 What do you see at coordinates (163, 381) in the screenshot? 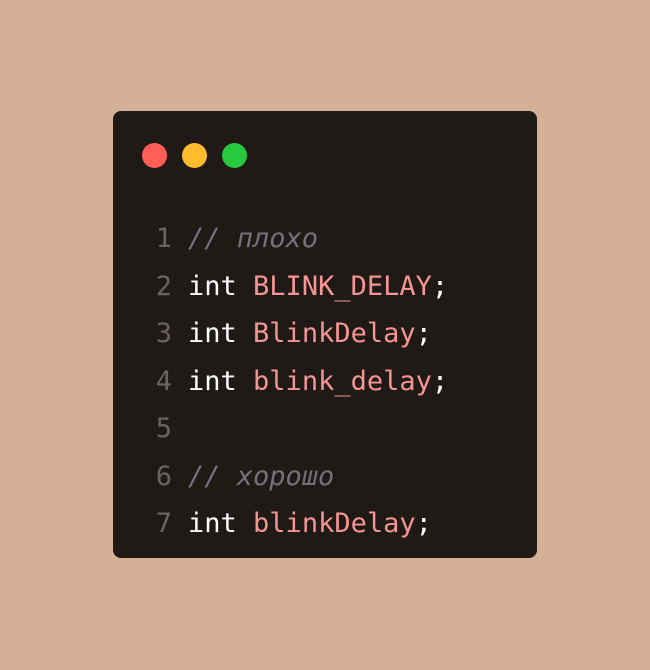
I see `line-number: 4` at bounding box center [163, 381].